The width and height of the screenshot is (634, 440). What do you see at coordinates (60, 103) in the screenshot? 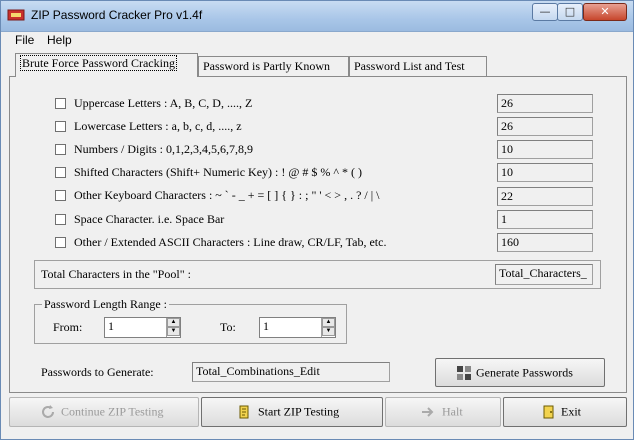
I see `uppercase-checkbox` at bounding box center [60, 103].